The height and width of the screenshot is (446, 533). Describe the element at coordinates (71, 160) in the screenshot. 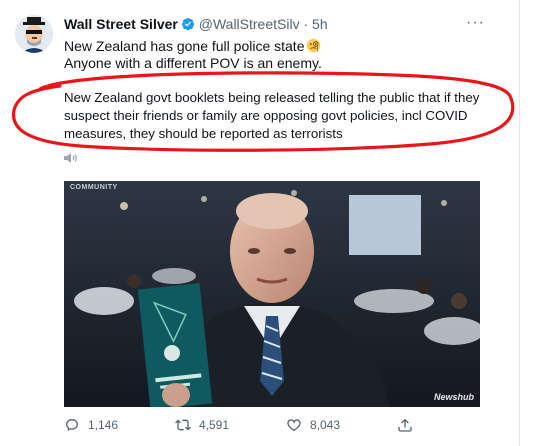

I see `speaker-icon` at that location.